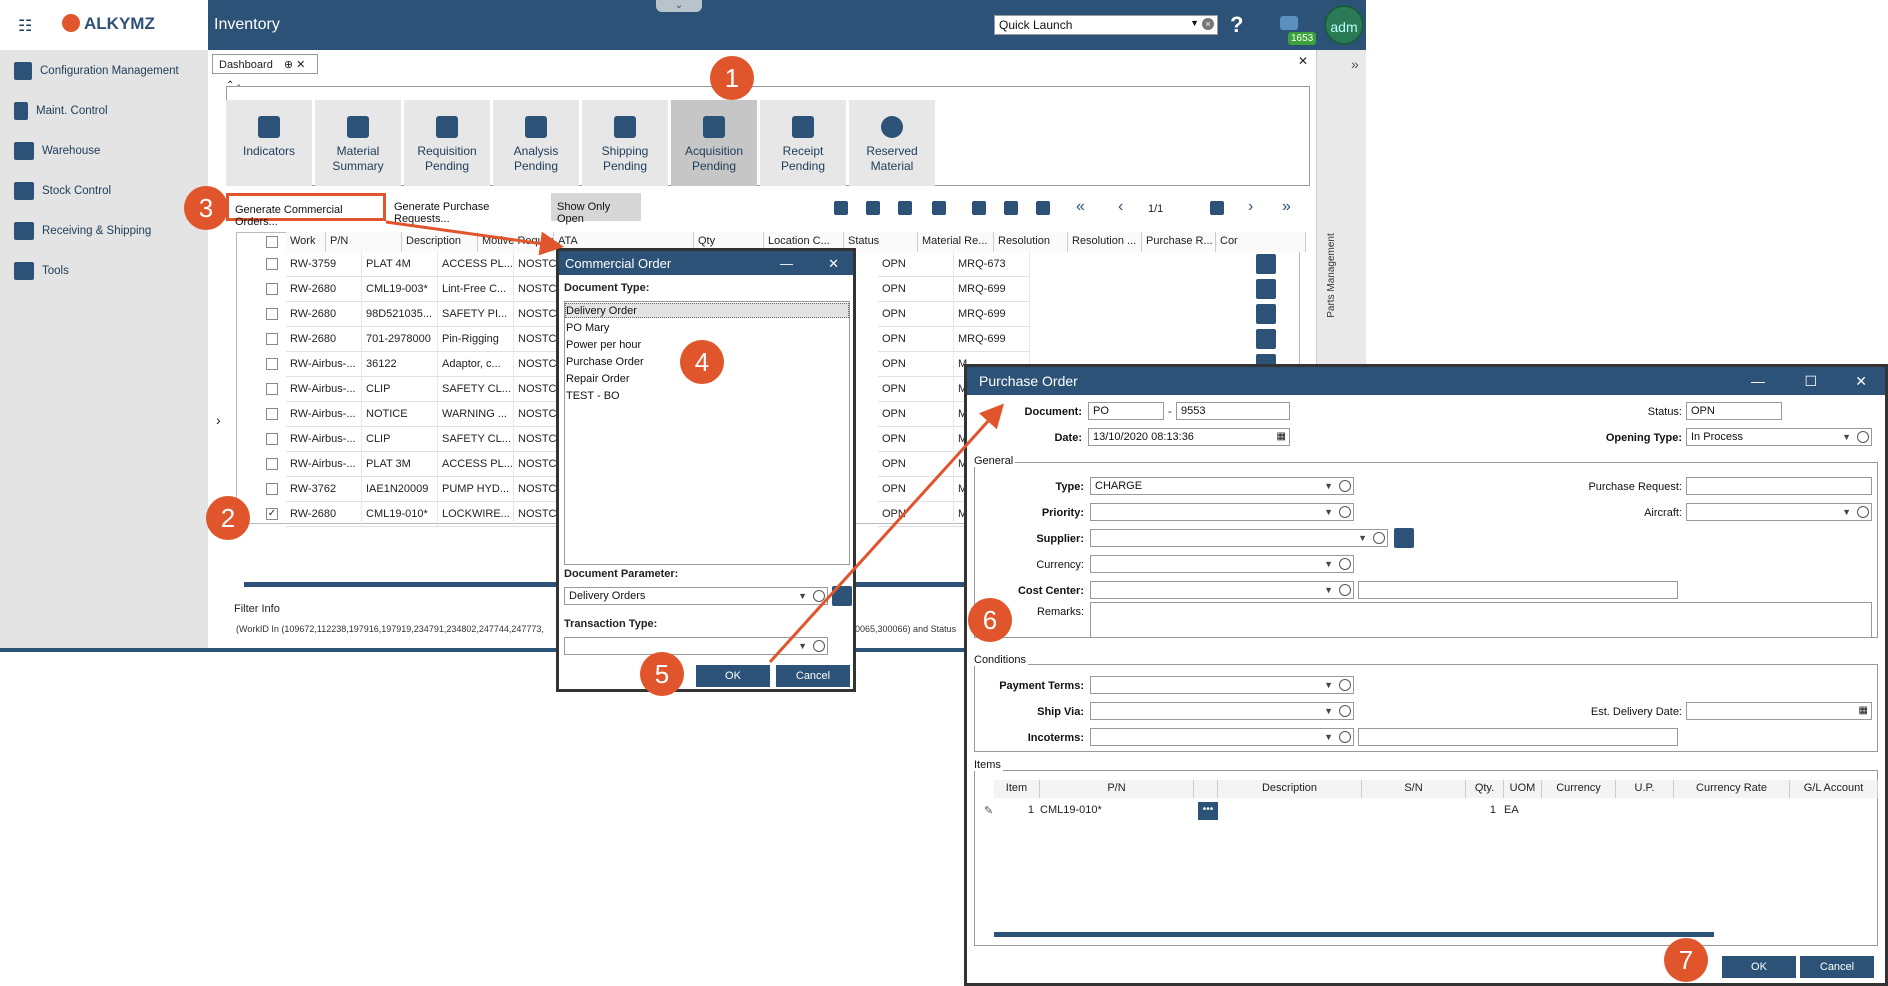  I want to click on step-marker-1: 1, so click(732, 78).